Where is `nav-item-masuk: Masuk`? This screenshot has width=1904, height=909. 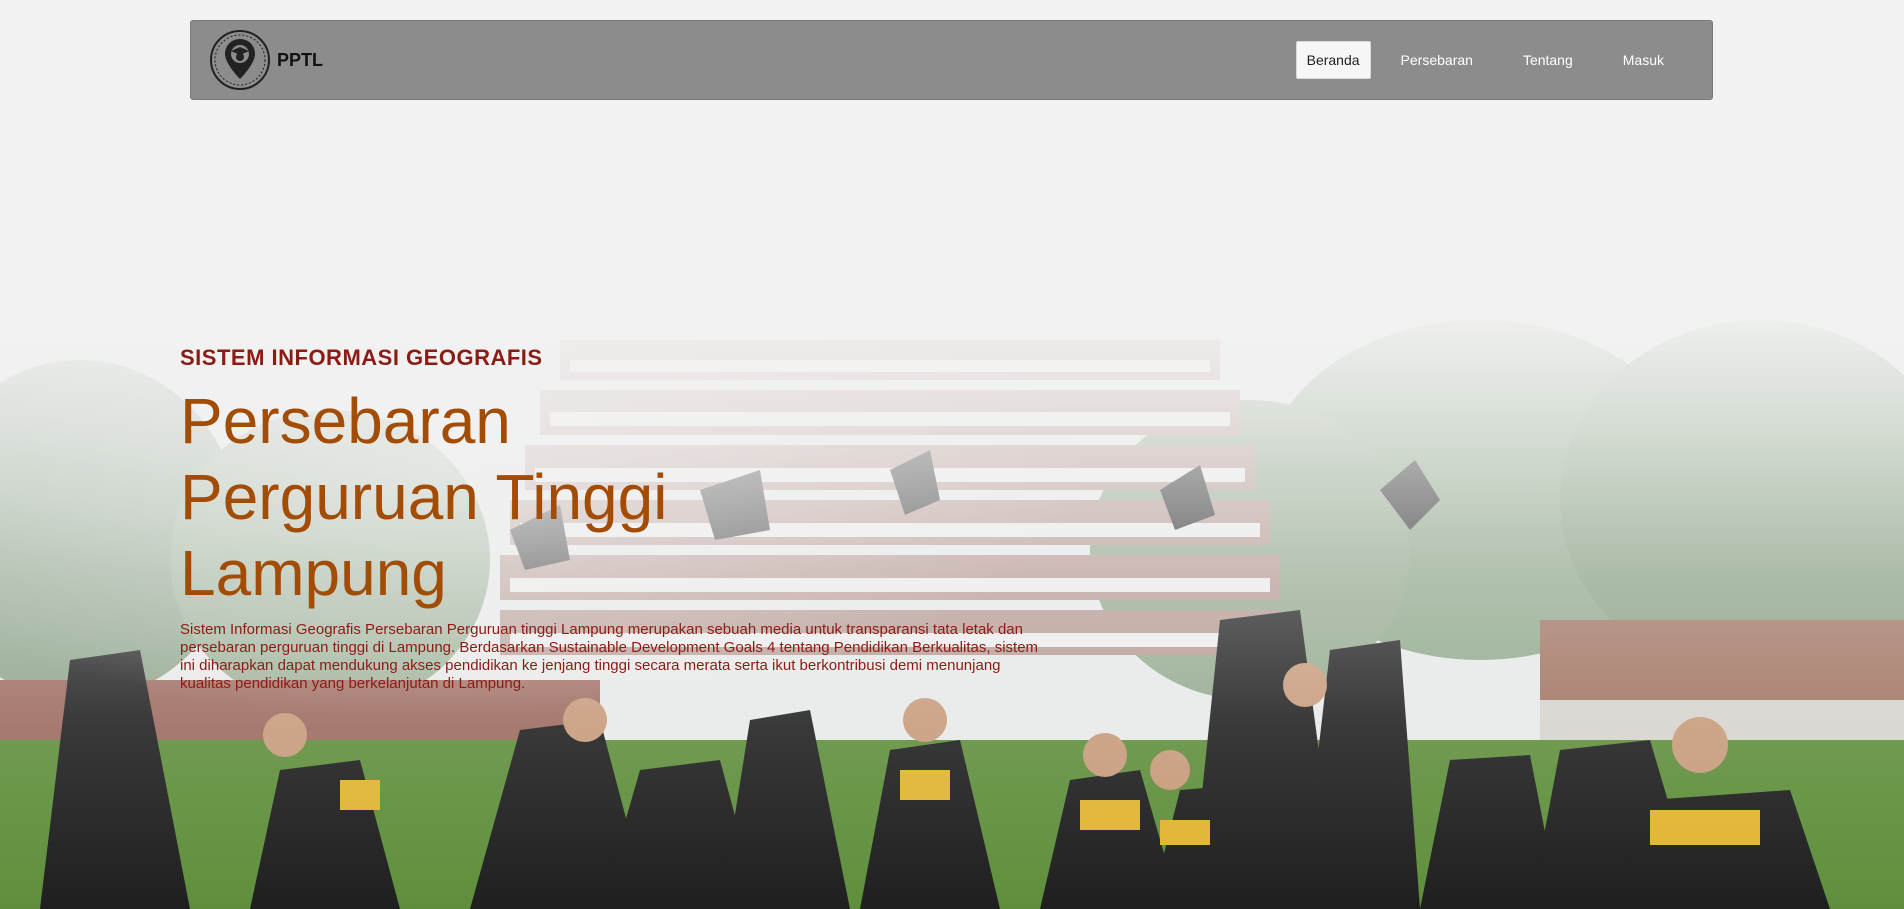
nav-item-masuk: Masuk is located at coordinates (1643, 60).